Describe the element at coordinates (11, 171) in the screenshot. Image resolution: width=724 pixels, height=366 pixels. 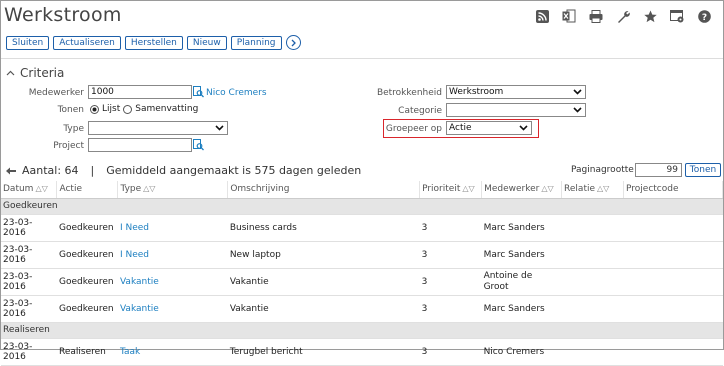
I see `pin-arrow-icon` at that location.